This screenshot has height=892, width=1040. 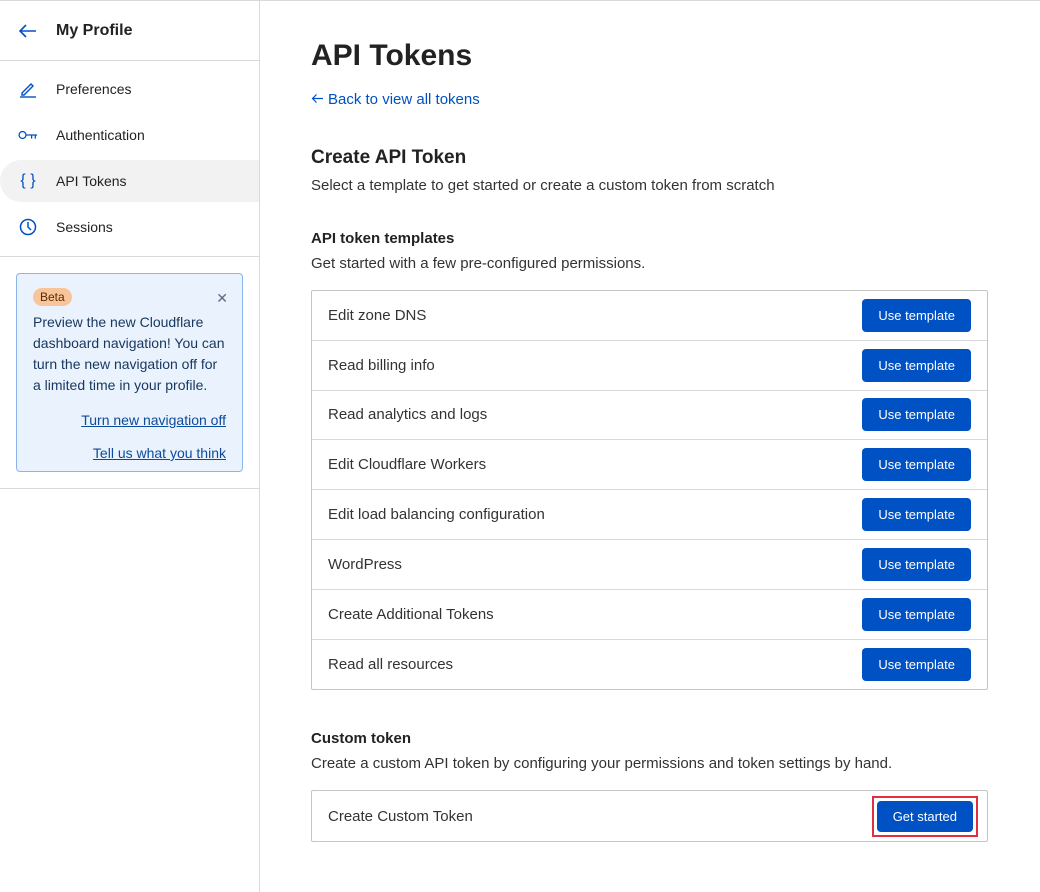 I want to click on sidebar-title: My Profile, so click(x=94, y=30).